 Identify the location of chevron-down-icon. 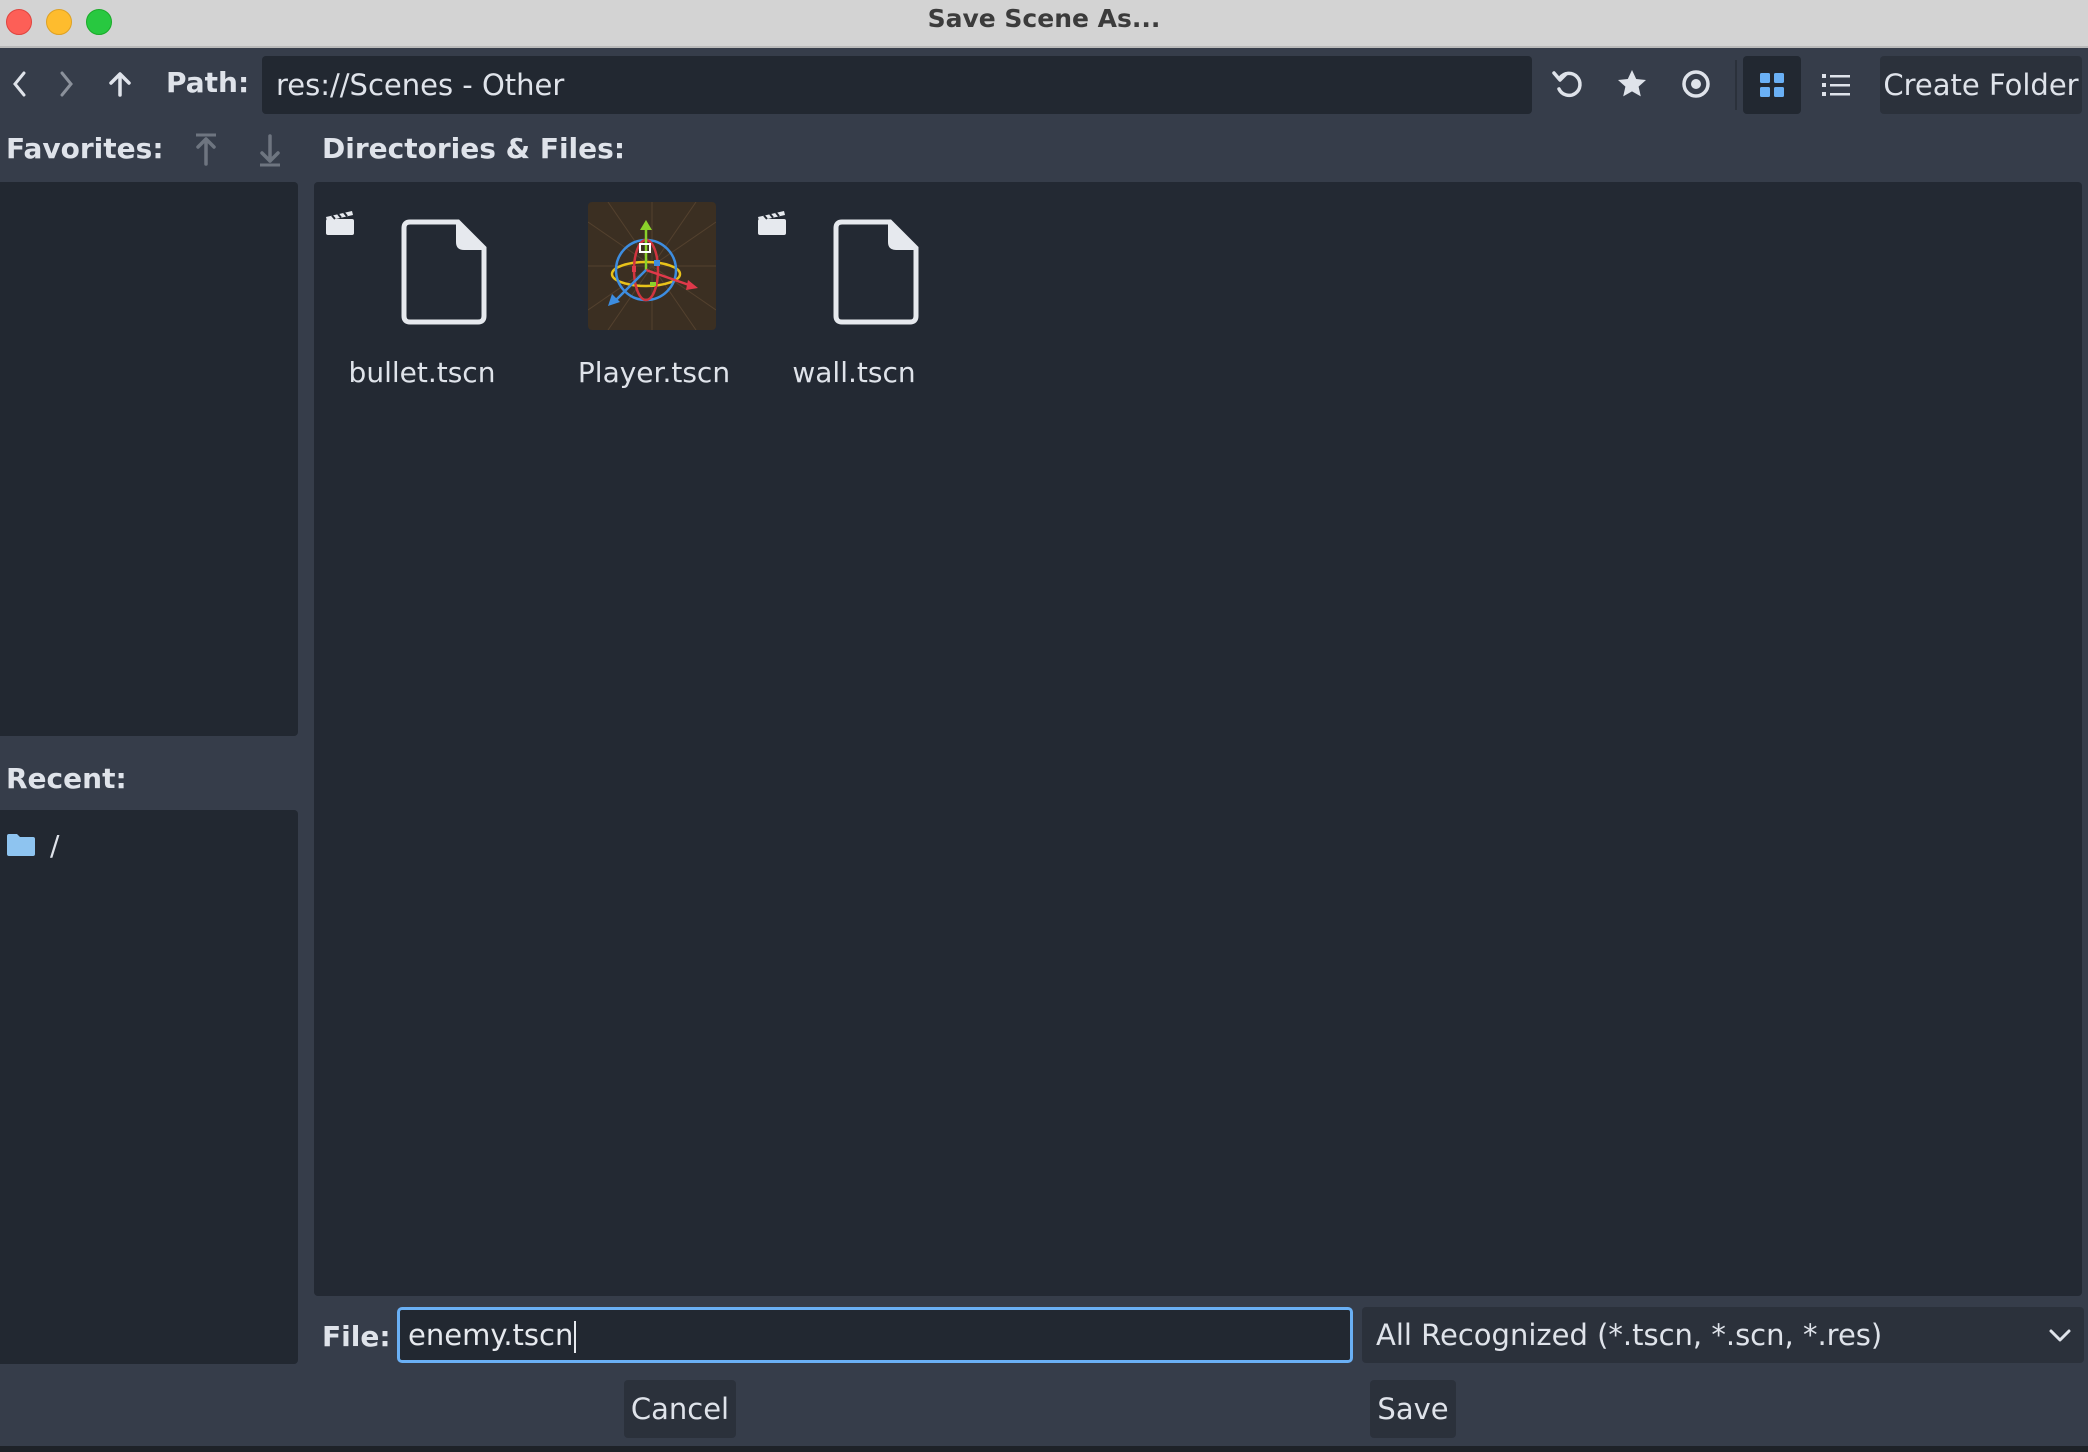
(2060, 1335).